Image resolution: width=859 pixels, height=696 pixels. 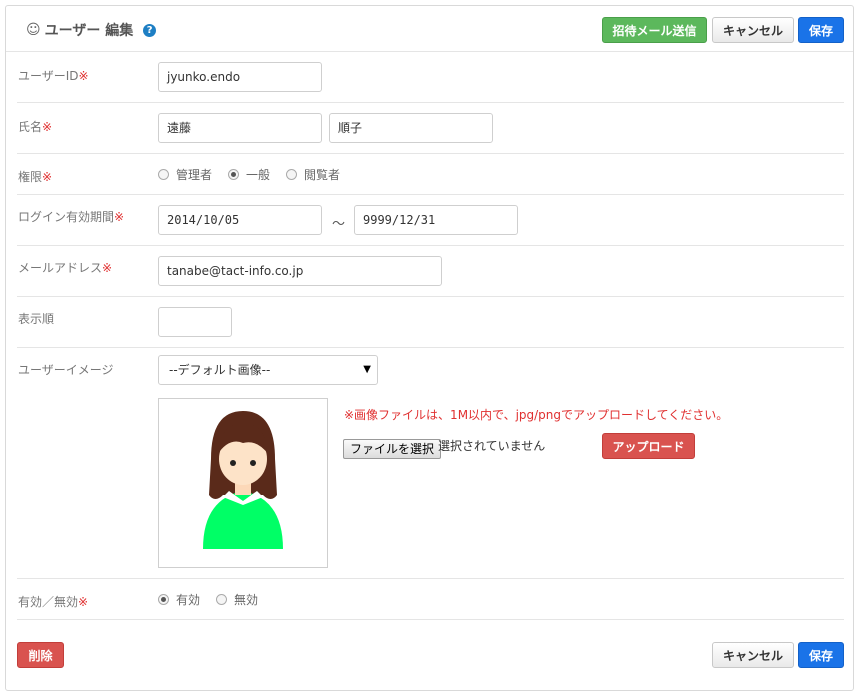 I want to click on role-option-admin: 管理者, so click(x=185, y=174).